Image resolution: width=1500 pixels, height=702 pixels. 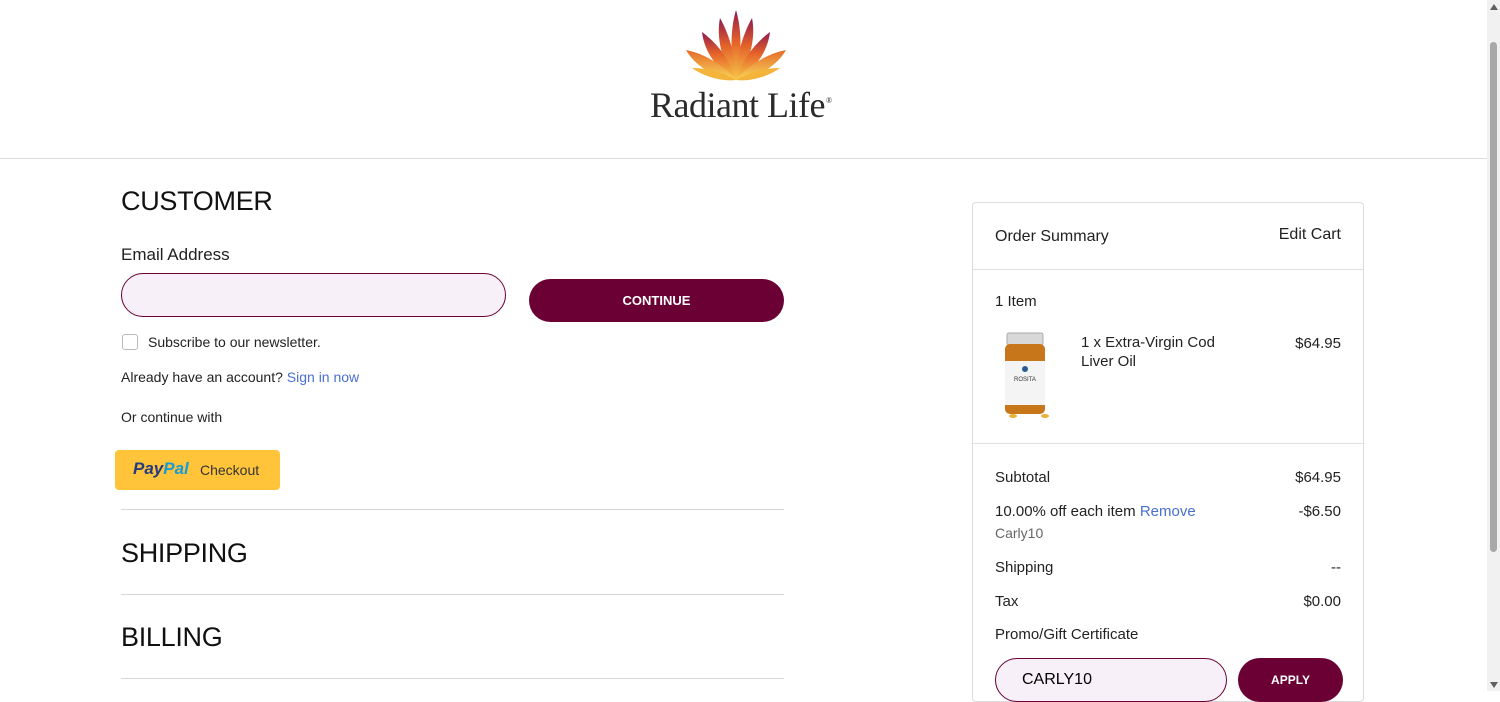 I want to click on customer-section-title: CUSTOMER, so click(x=197, y=201).